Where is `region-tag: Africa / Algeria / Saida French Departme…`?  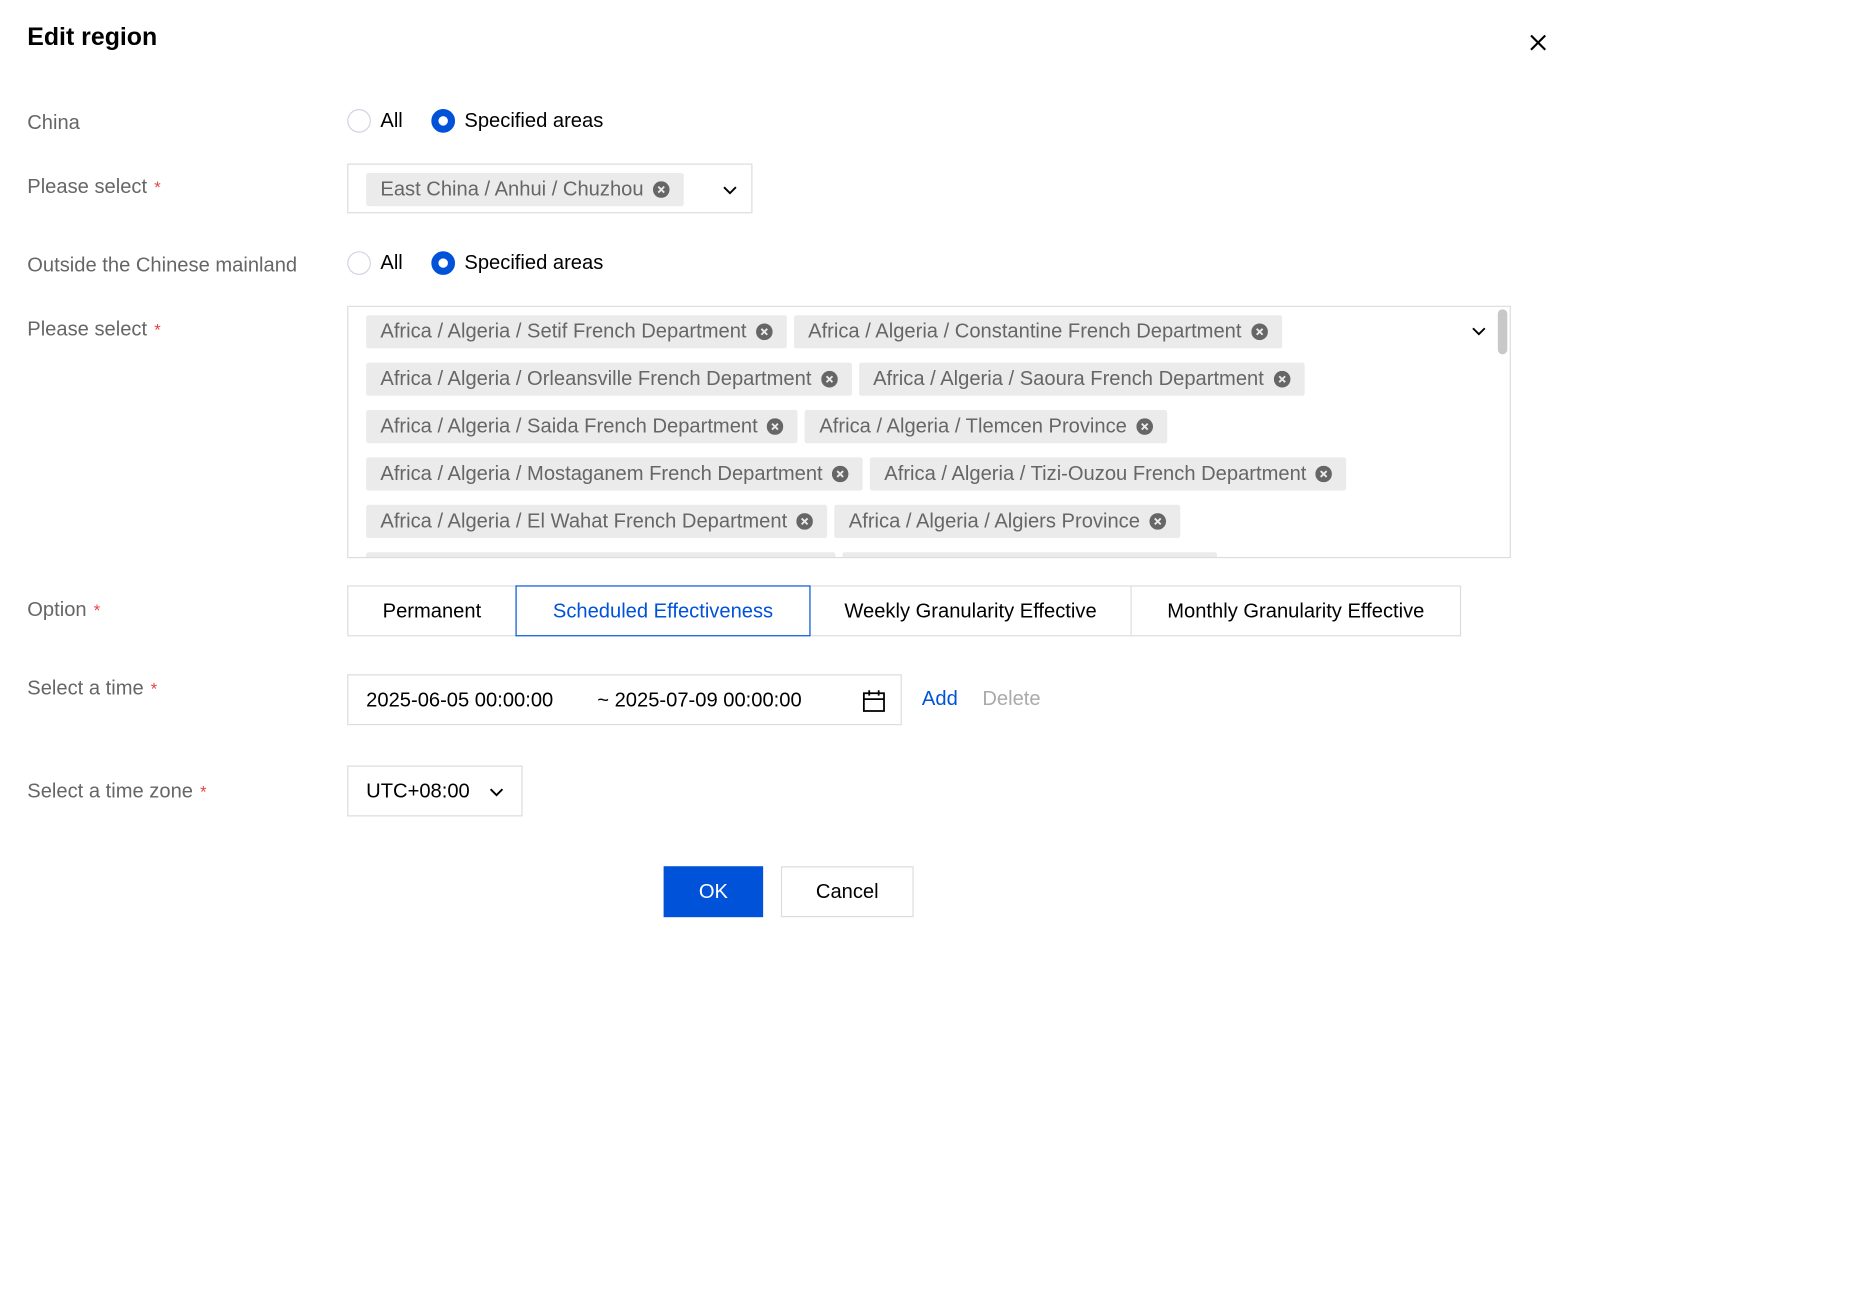 region-tag: Africa / Algeria / Saida French Departme… is located at coordinates (582, 427).